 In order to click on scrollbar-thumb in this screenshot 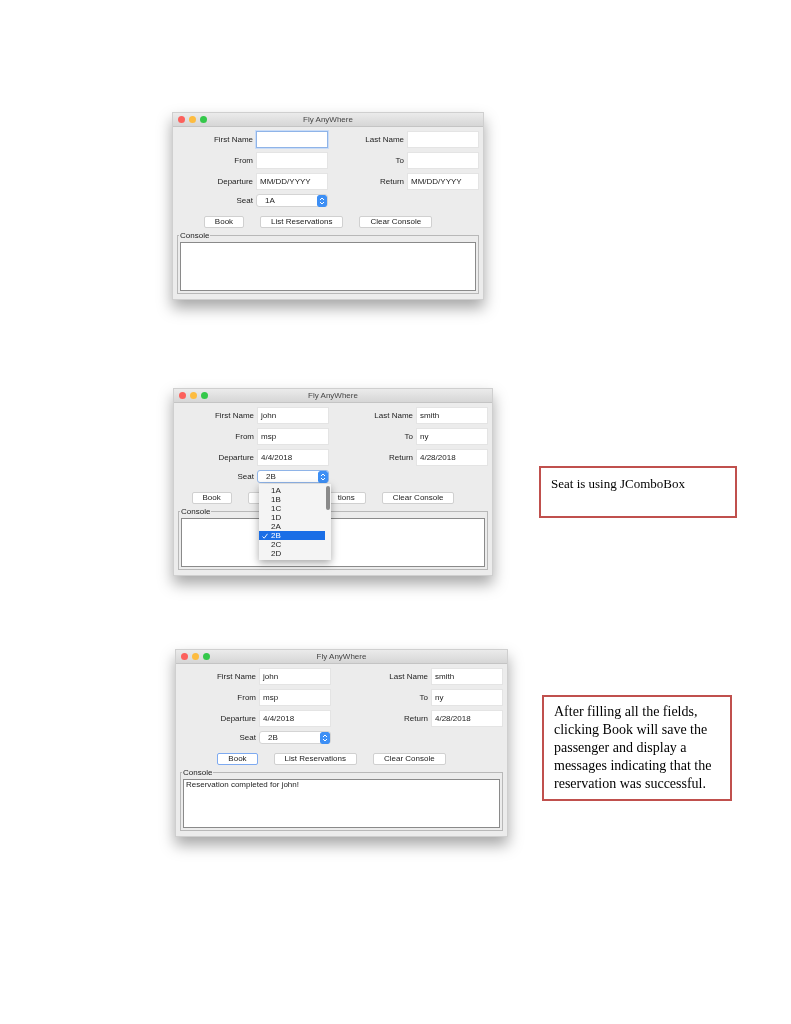, I will do `click(328, 498)`.